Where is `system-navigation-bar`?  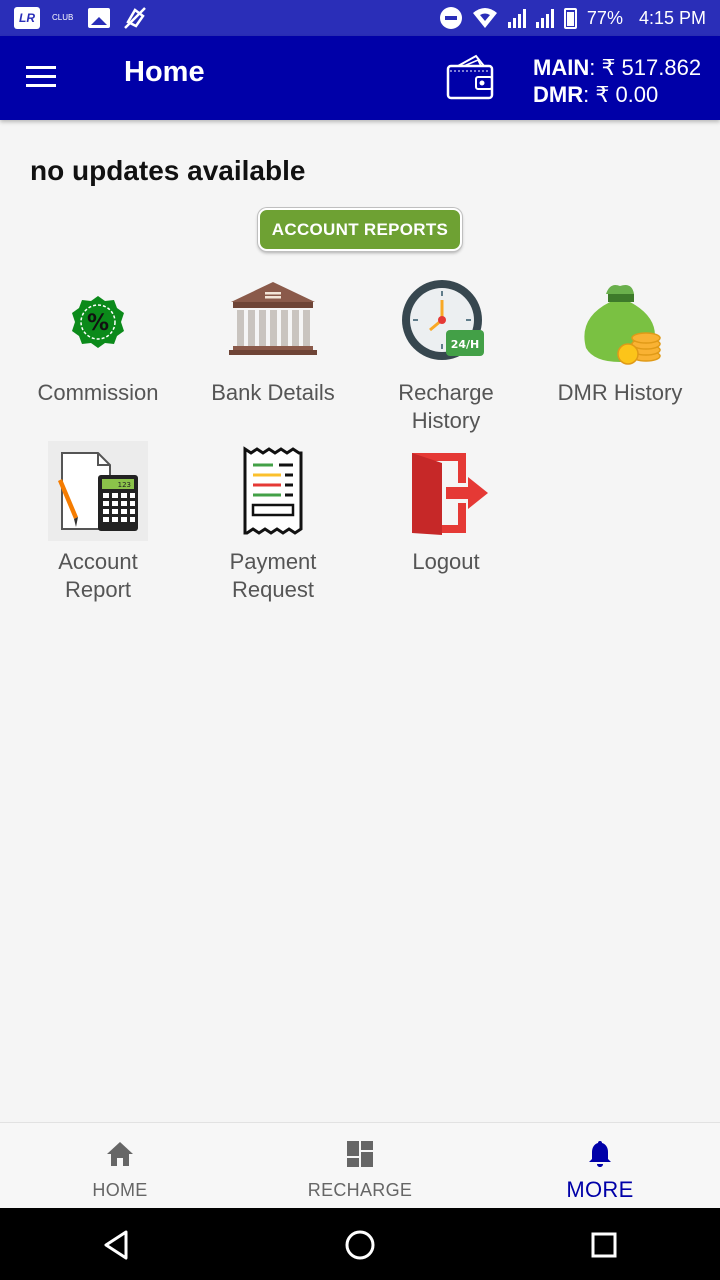 system-navigation-bar is located at coordinates (360, 1244).